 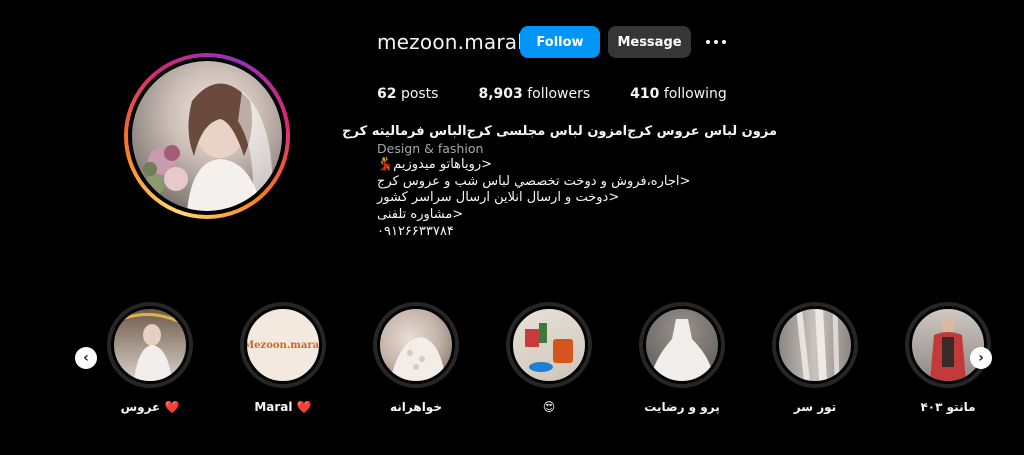 I want to click on highlight-item: تور سر, so click(x=815, y=358).